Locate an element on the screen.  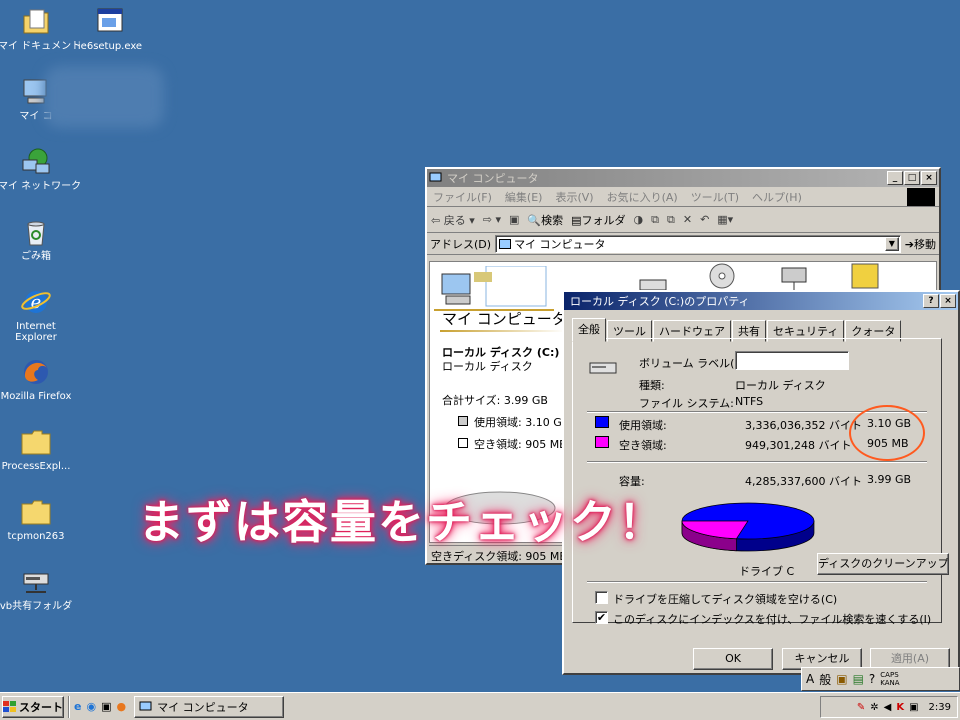
menu-tools: ツール(T) is located at coordinates (715, 197).